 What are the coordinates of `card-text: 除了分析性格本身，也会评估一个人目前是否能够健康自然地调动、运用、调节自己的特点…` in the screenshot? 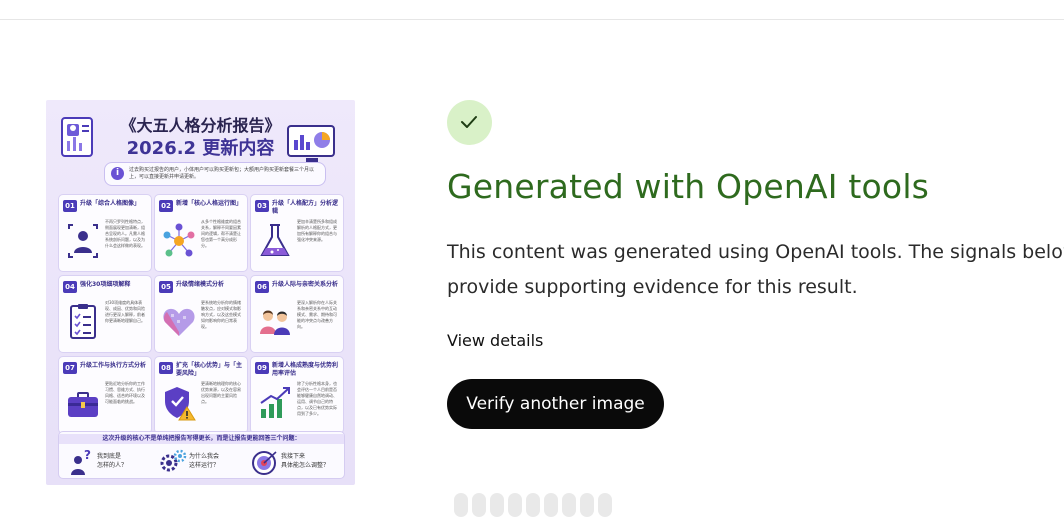 It's located at (317, 398).